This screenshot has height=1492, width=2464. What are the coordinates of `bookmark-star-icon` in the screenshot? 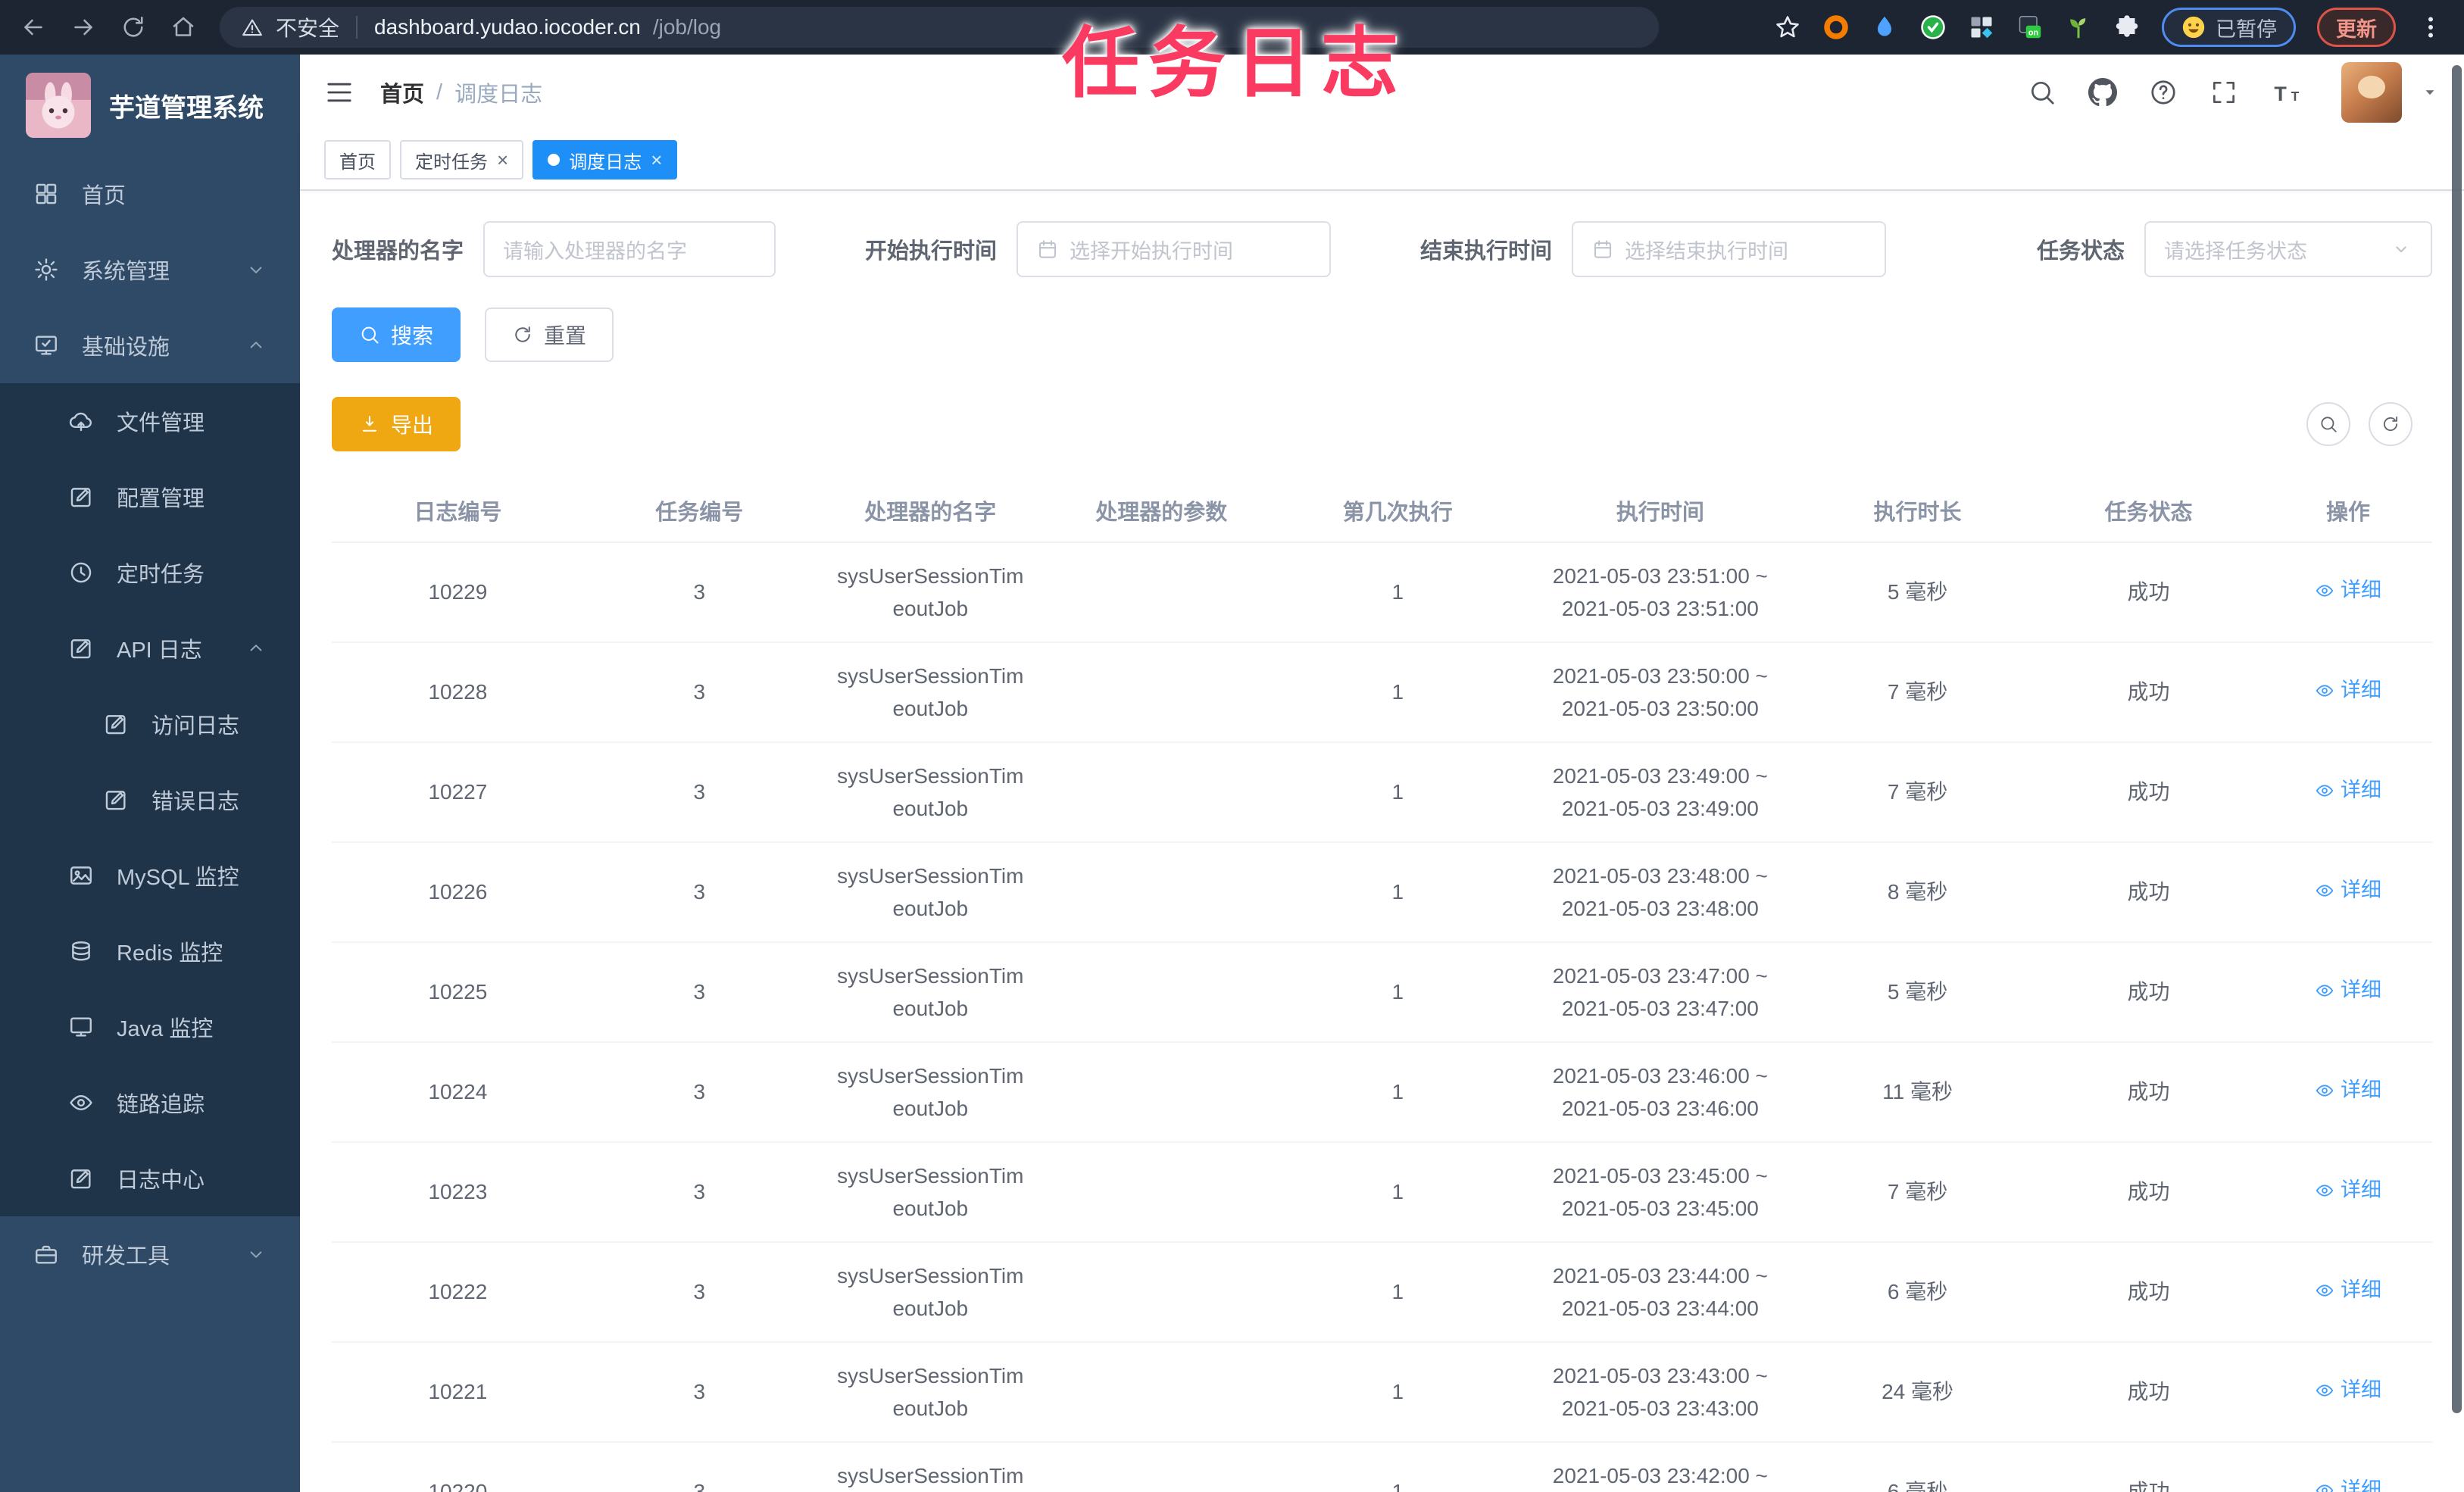 It's located at (1787, 28).